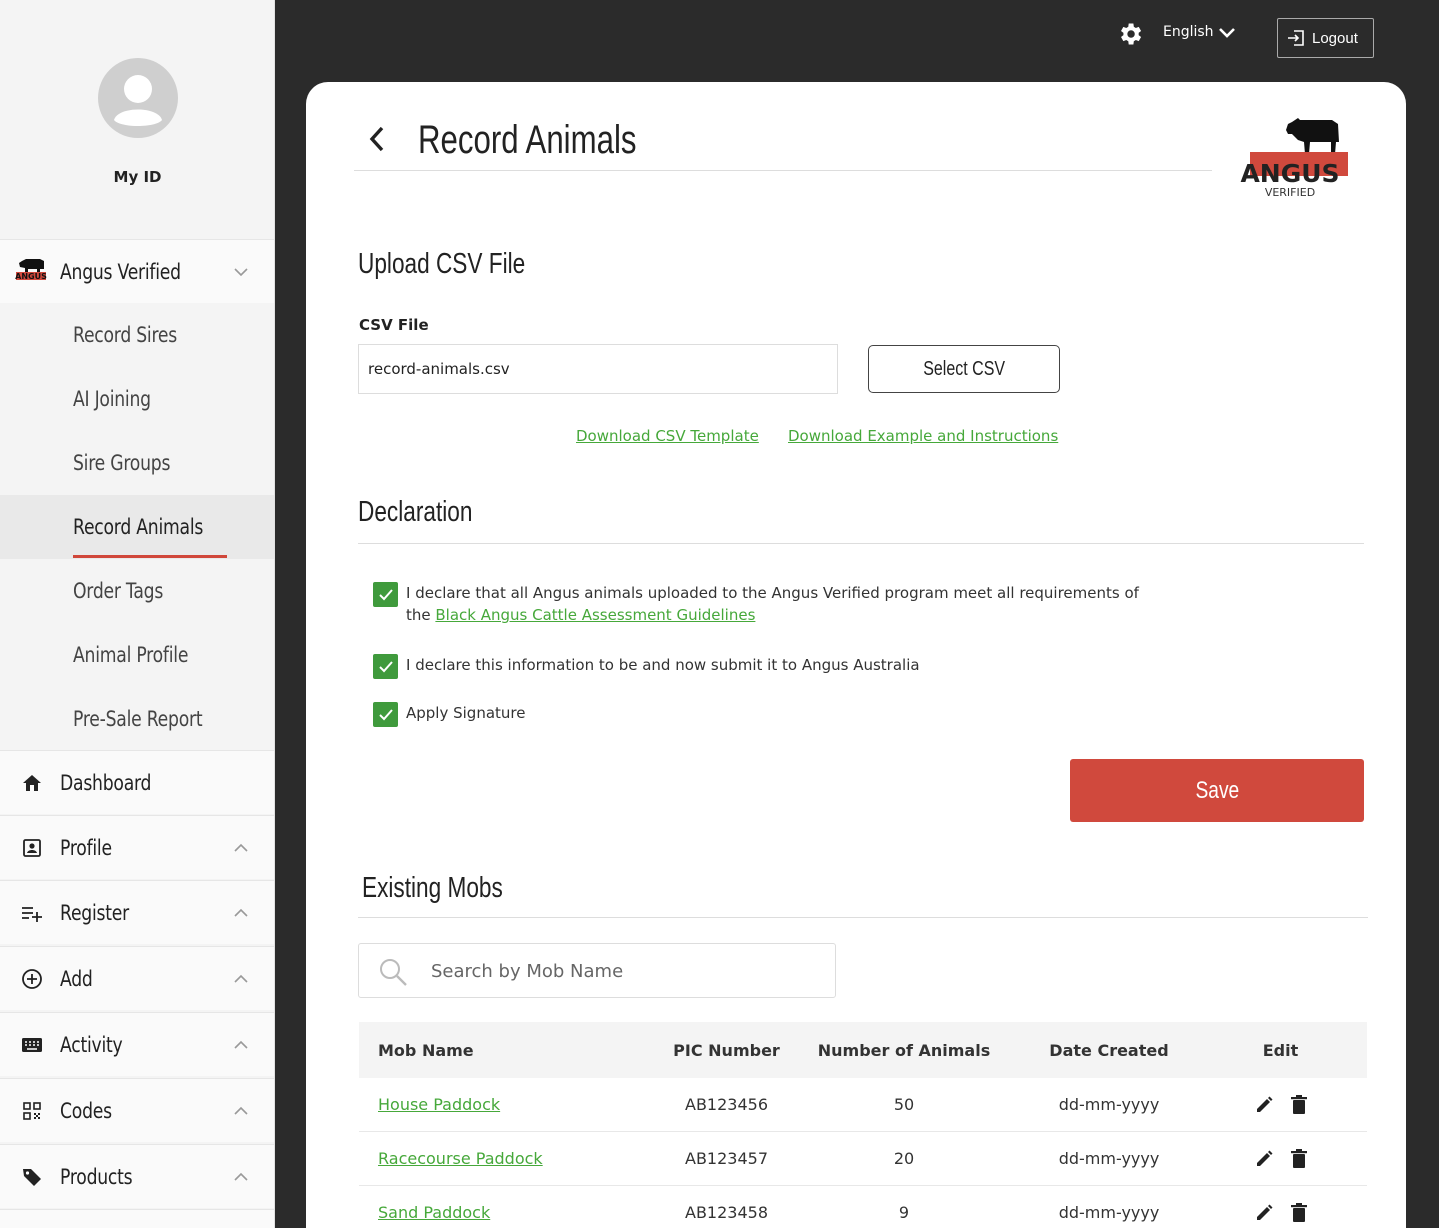 This screenshot has width=1439, height=1228. What do you see at coordinates (137, 177) in the screenshot?
I see `my-id-label: My ID` at bounding box center [137, 177].